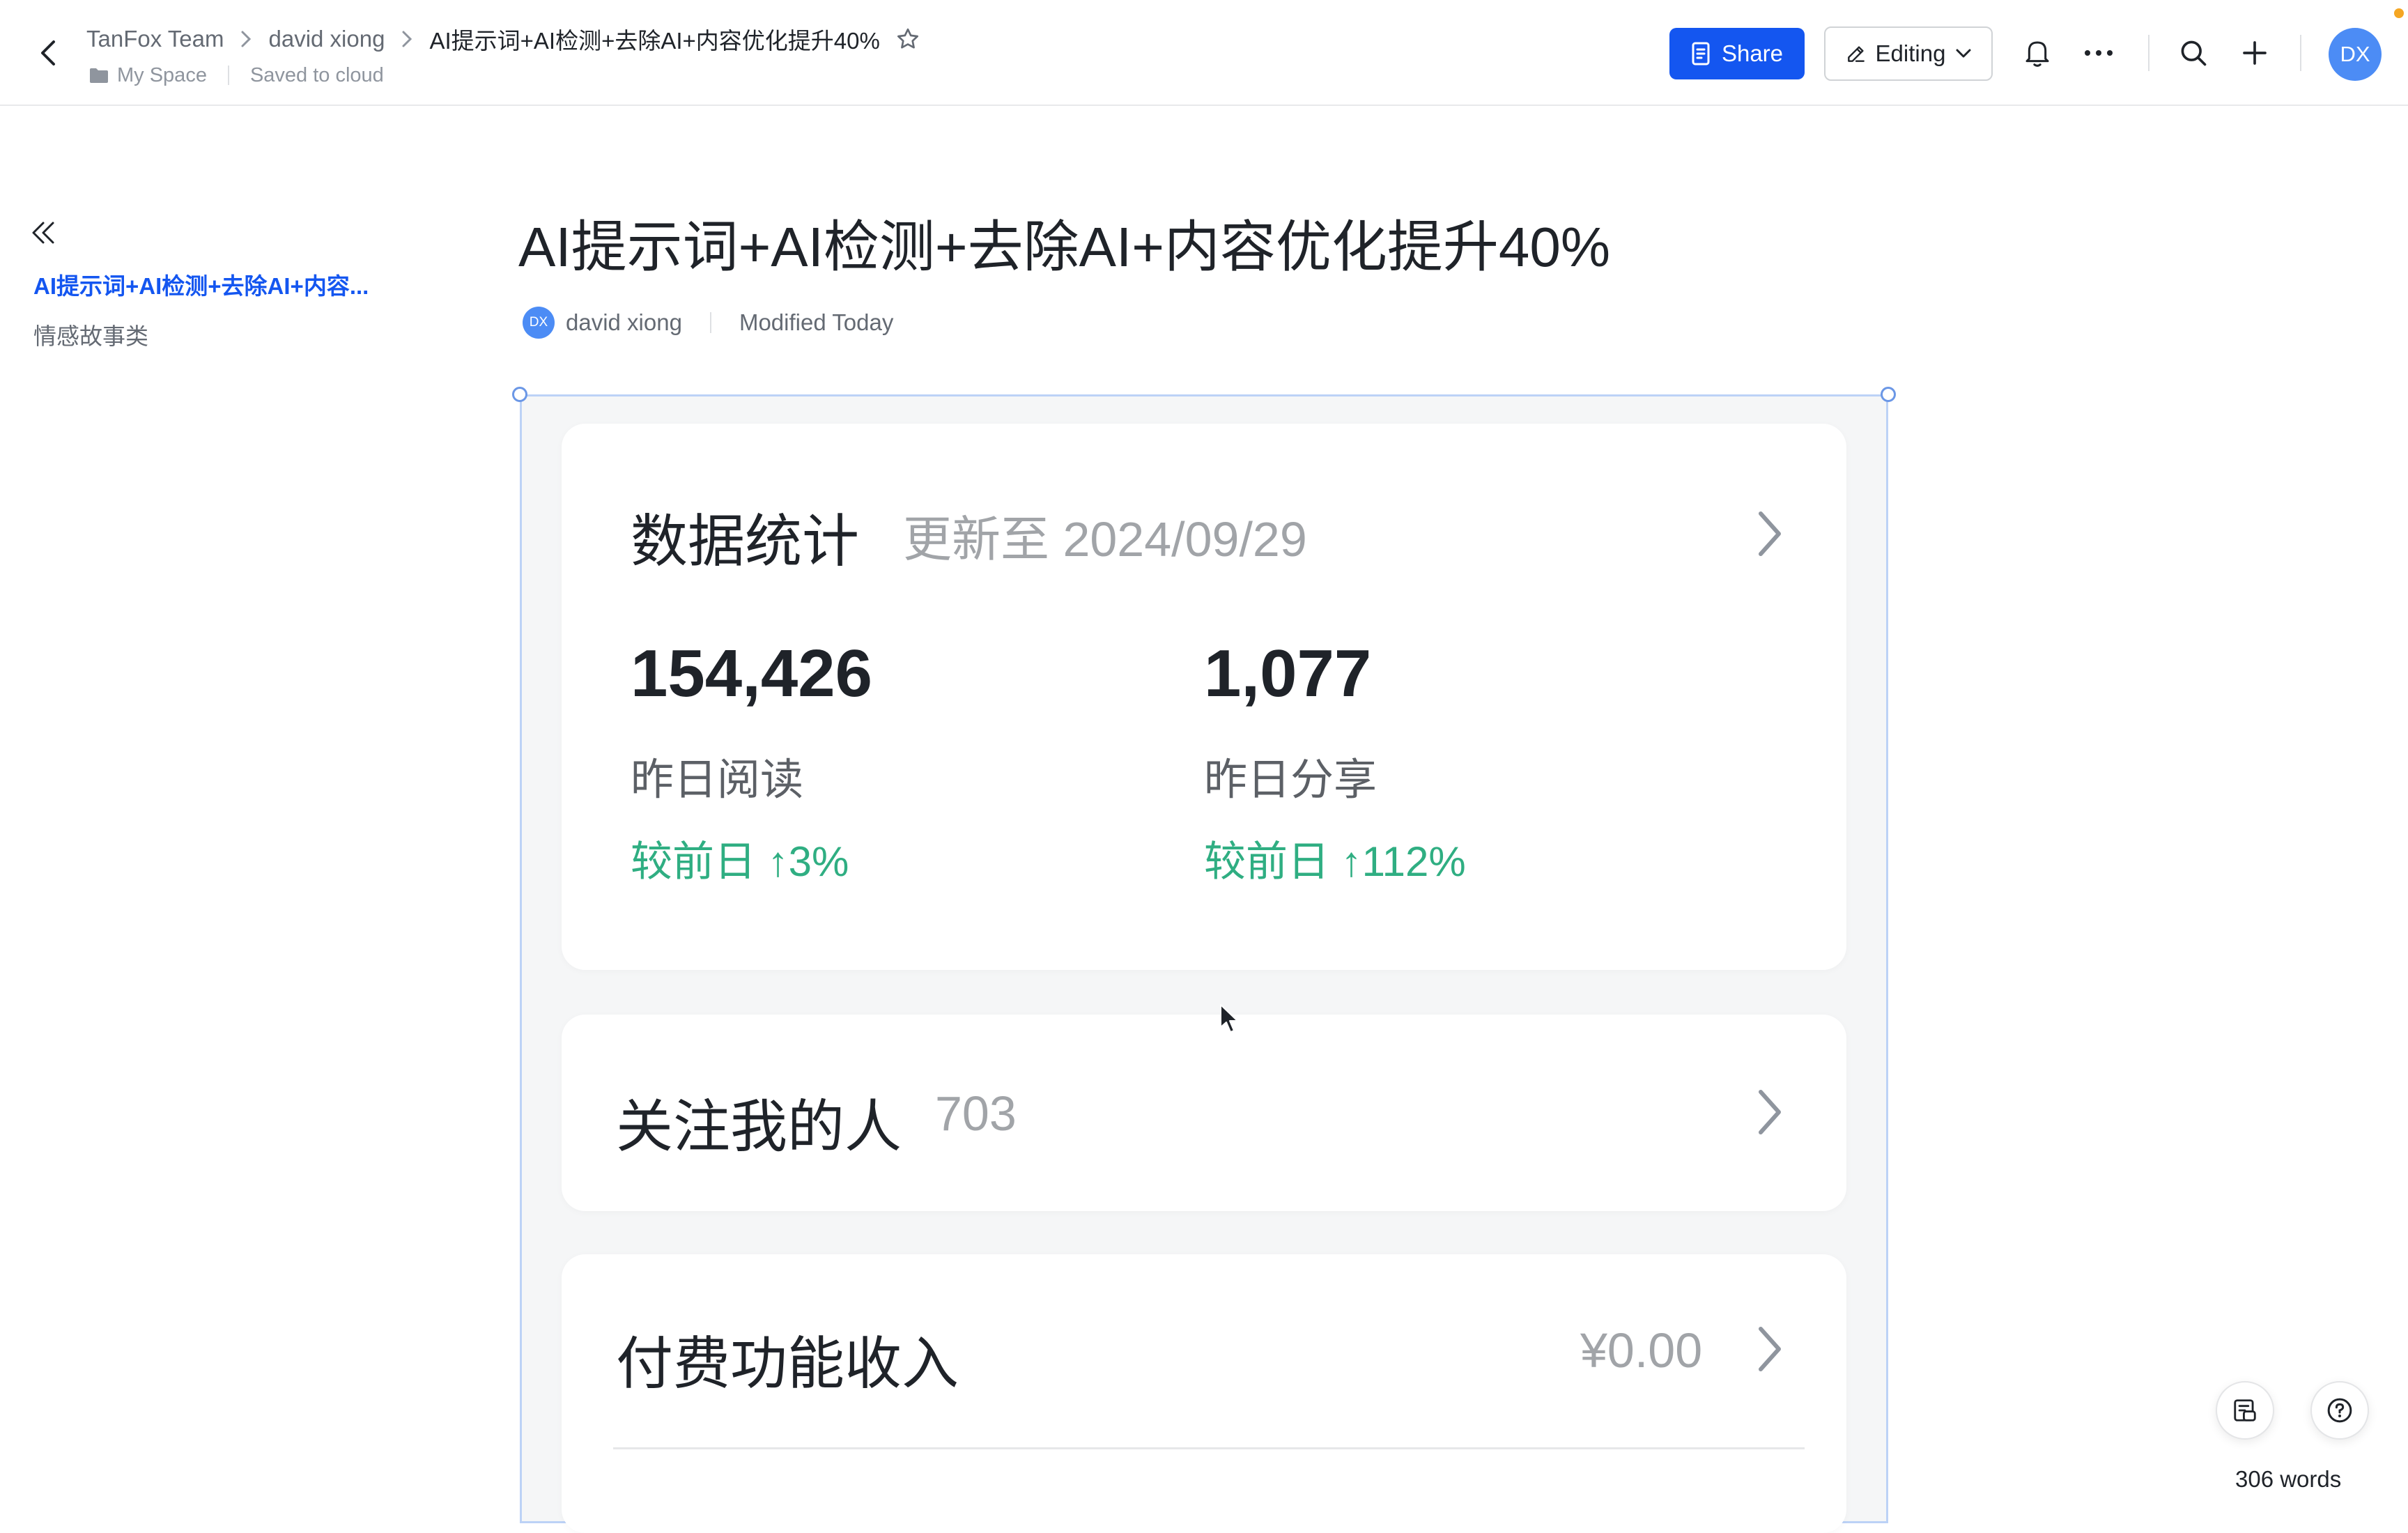 The image size is (2408, 1533). Describe the element at coordinates (237, 75) in the screenshot. I see `doc-location-line: My Space Saved to cloud` at that location.